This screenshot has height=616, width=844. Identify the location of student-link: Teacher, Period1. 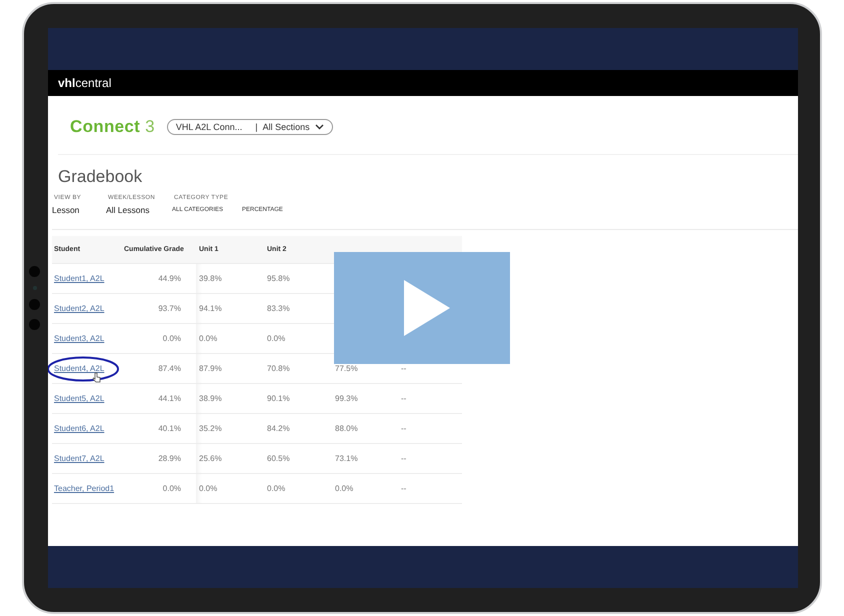
(84, 488).